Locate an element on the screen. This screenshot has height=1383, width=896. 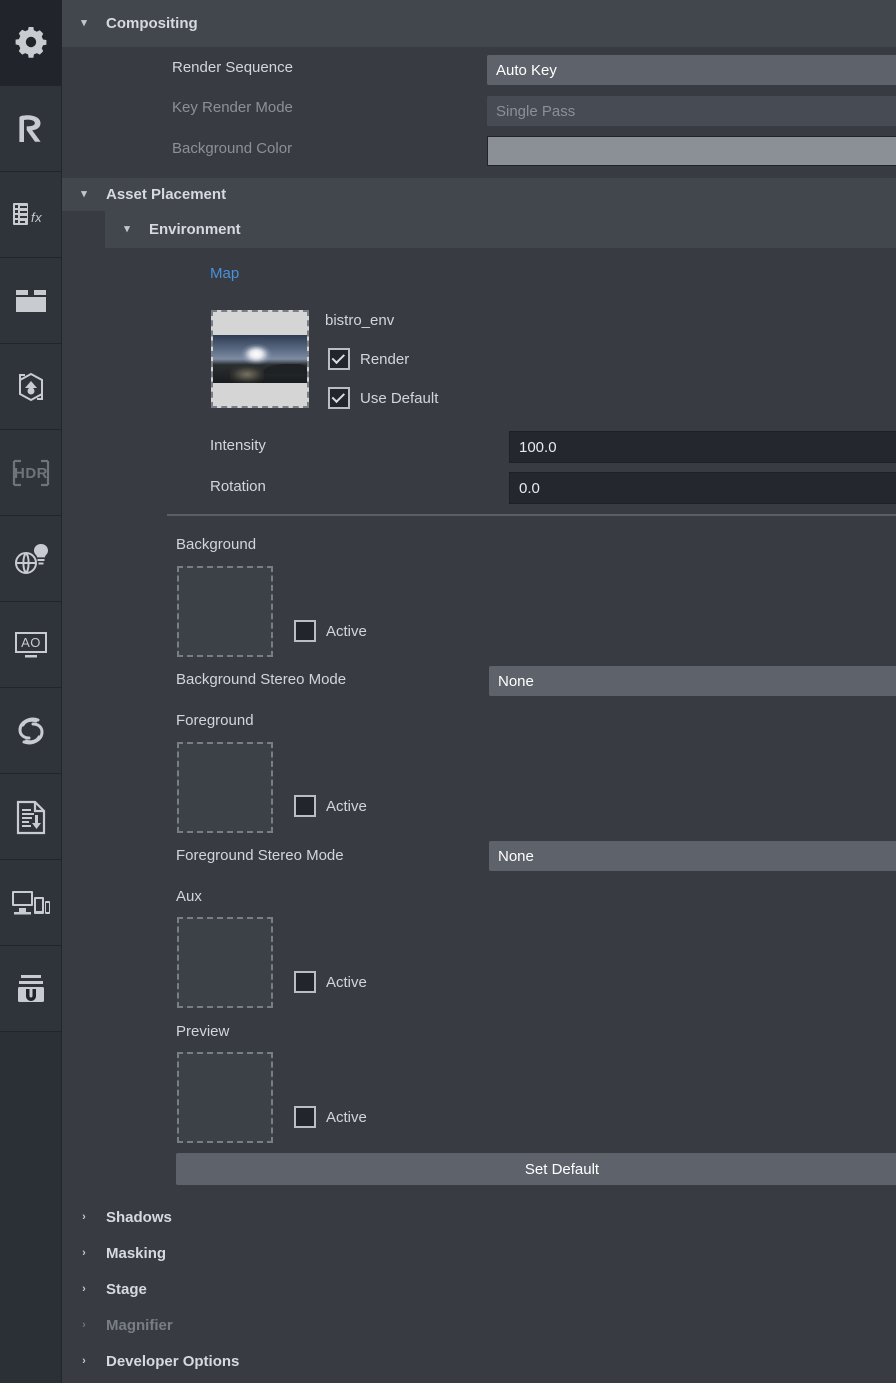
group-header-shadows: › Shadows is located at coordinates (479, 1217).